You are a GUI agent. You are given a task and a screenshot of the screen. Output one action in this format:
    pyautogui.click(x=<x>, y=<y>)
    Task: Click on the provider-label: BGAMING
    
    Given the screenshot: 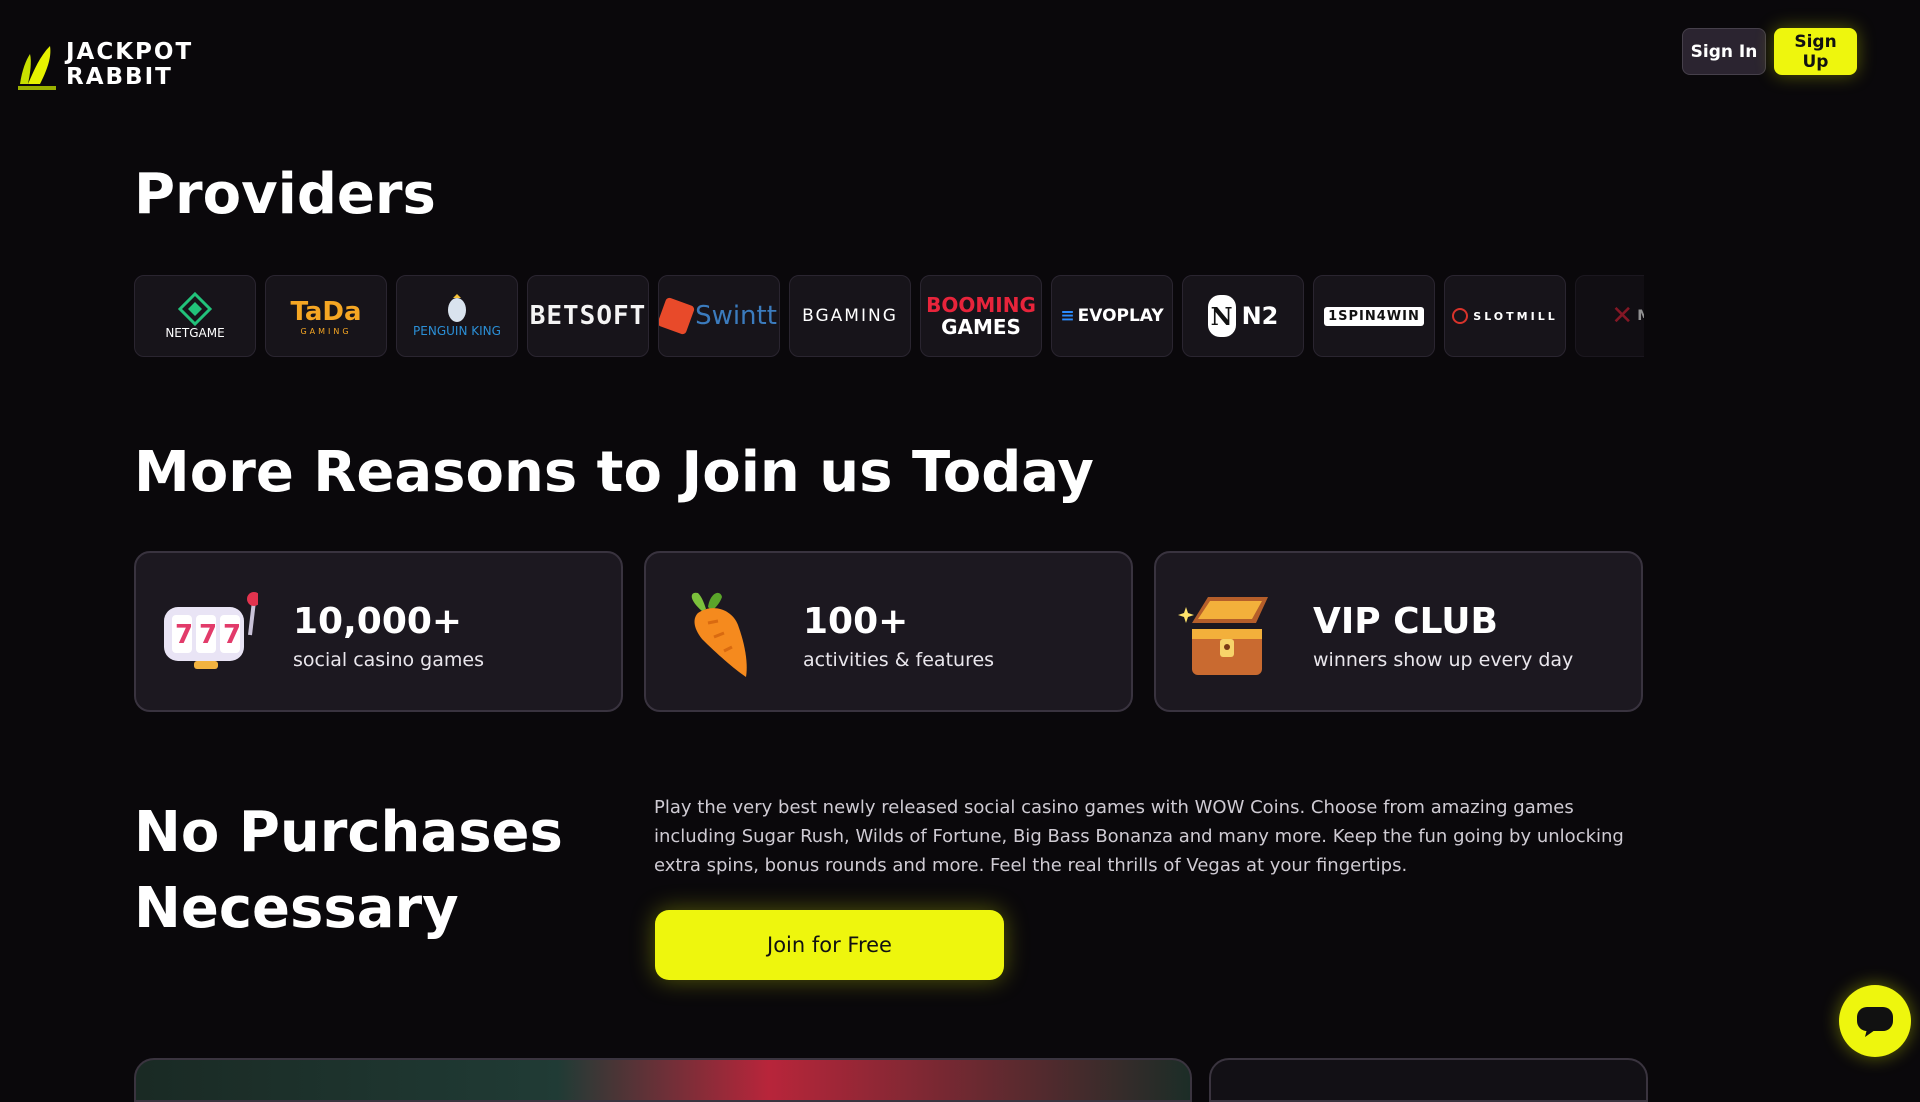 What is the action you would take?
    pyautogui.click(x=850, y=316)
    